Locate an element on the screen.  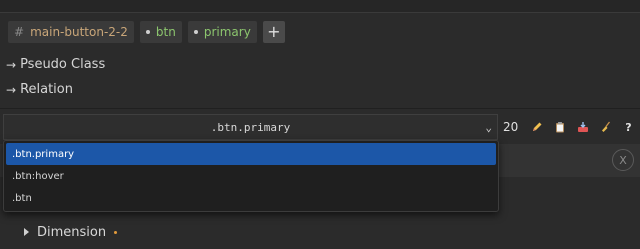
selector-count: 20 is located at coordinates (511, 127).